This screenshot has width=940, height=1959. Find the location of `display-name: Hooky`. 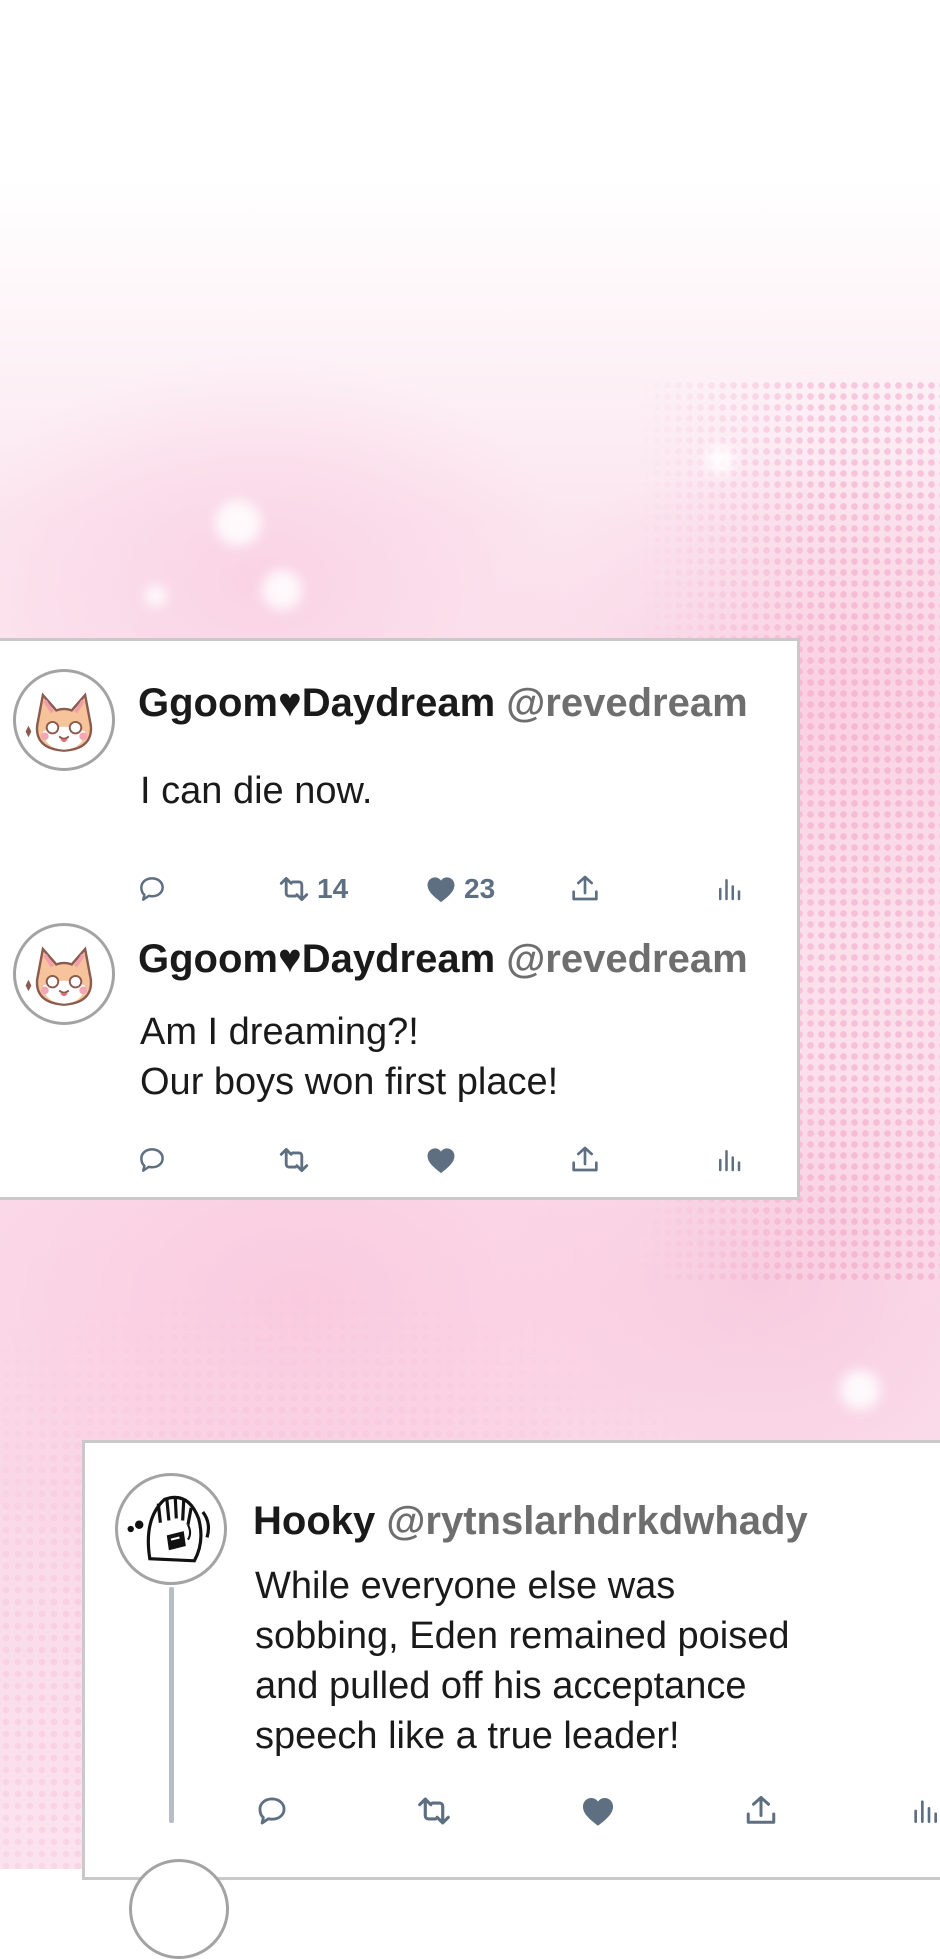

display-name: Hooky is located at coordinates (314, 1521).